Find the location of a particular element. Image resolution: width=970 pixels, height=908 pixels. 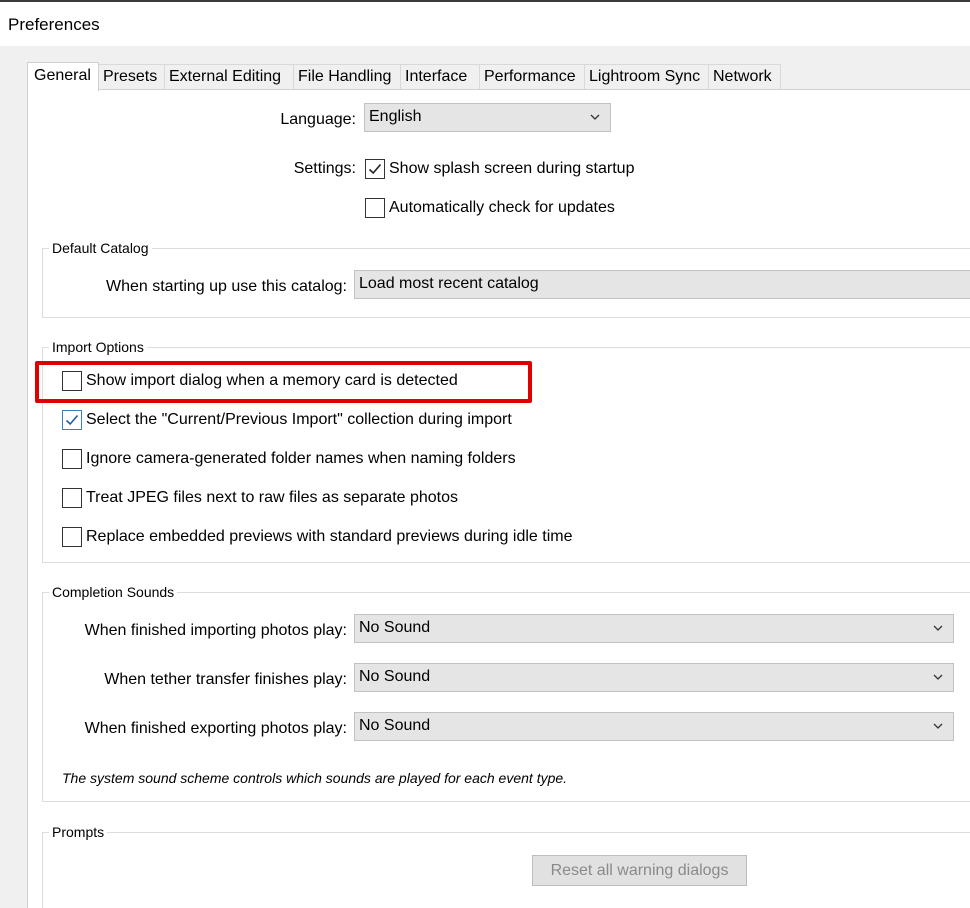

group-label: Completion Sounds is located at coordinates (113, 592).